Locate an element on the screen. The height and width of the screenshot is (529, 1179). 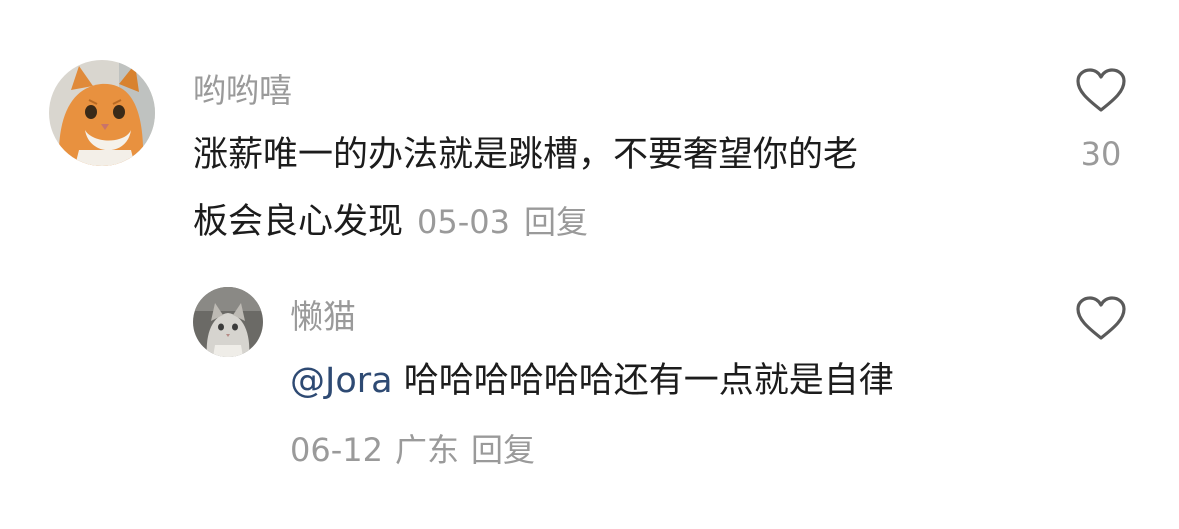
reply-date: 06-12 is located at coordinates (336, 450).